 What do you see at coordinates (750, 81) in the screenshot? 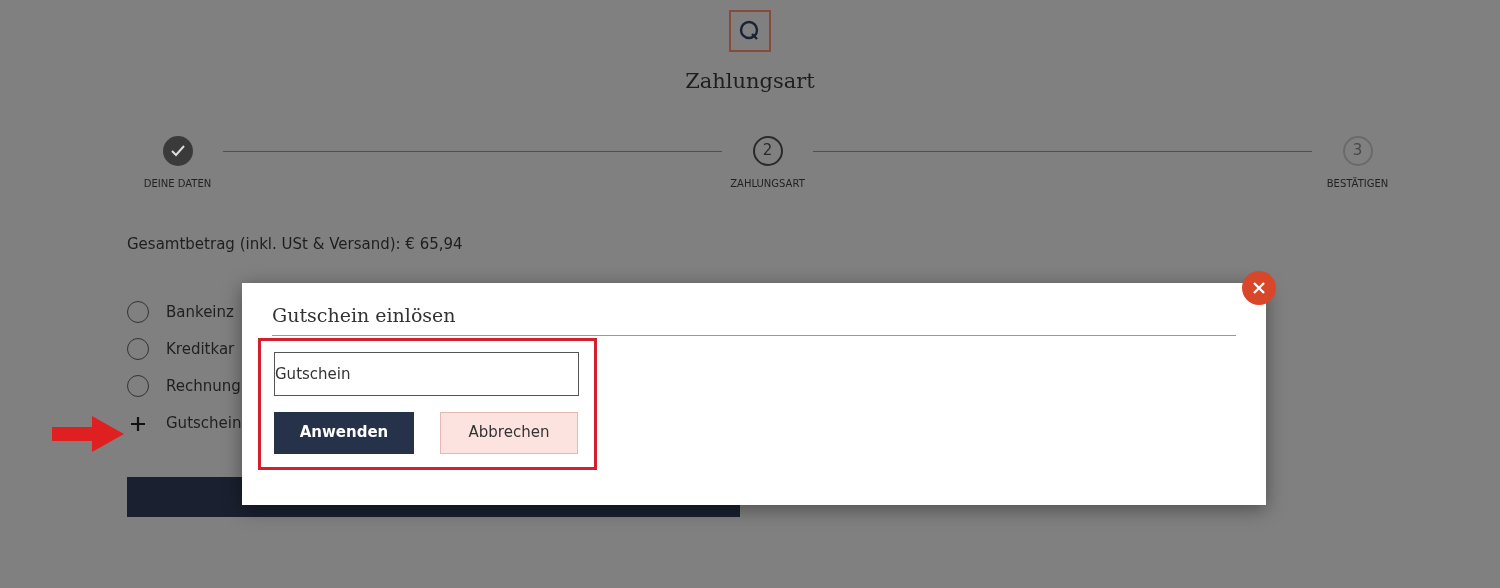
I see `page-title: Zahlungsart` at bounding box center [750, 81].